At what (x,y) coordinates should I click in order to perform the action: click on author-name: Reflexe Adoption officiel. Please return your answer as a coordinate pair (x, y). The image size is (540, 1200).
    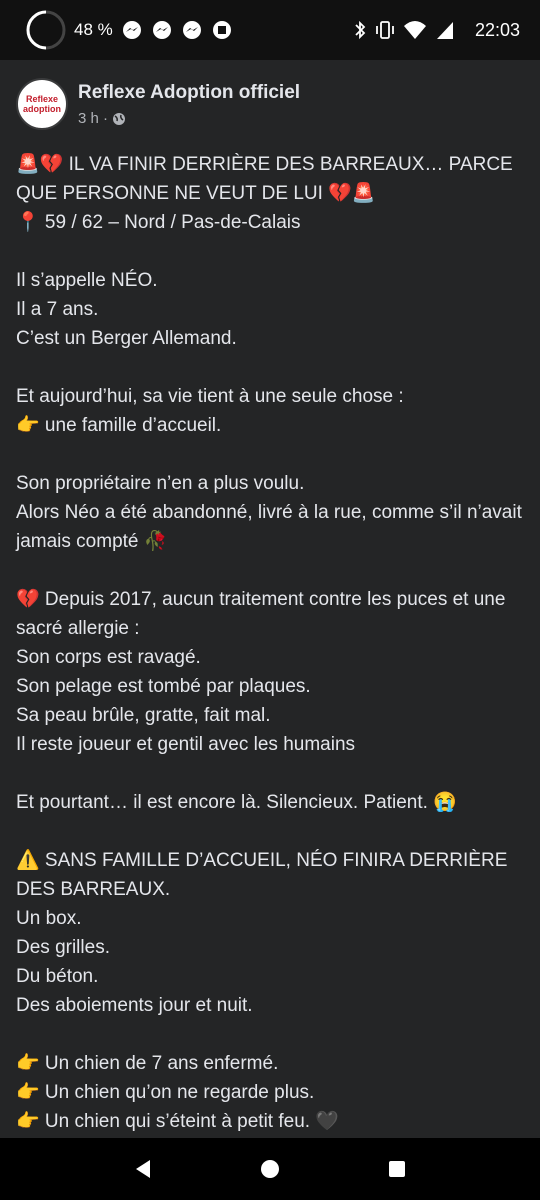
    Looking at the image, I should click on (189, 93).